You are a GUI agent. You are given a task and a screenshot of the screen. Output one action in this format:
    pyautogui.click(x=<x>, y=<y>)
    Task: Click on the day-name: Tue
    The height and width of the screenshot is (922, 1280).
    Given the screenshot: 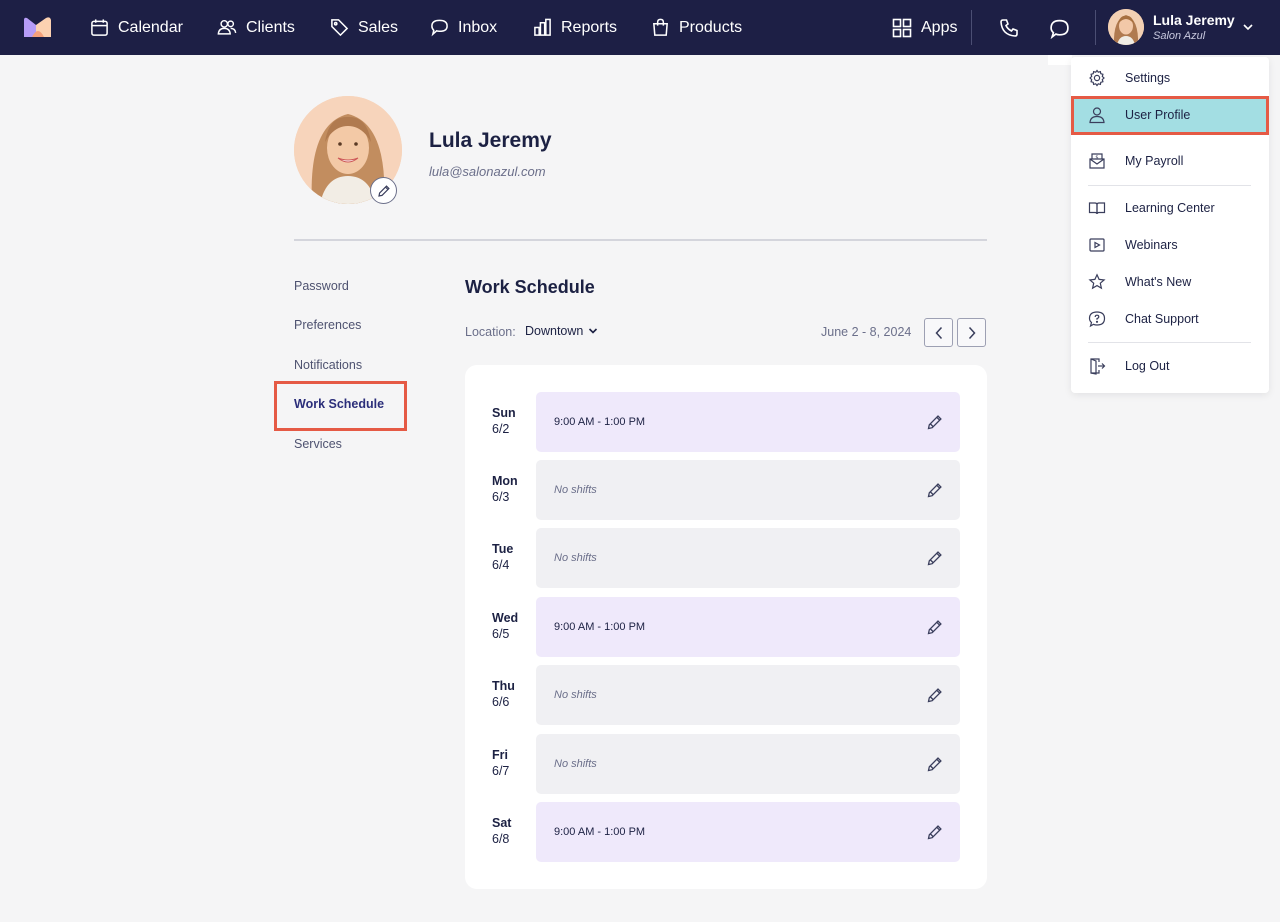 What is the action you would take?
    pyautogui.click(x=503, y=549)
    